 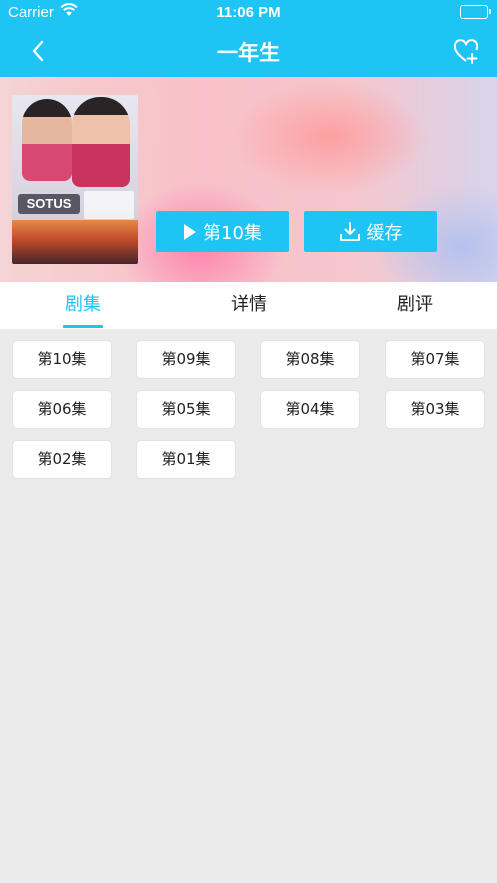 I want to click on play-button-label: 第10集, so click(x=232, y=233).